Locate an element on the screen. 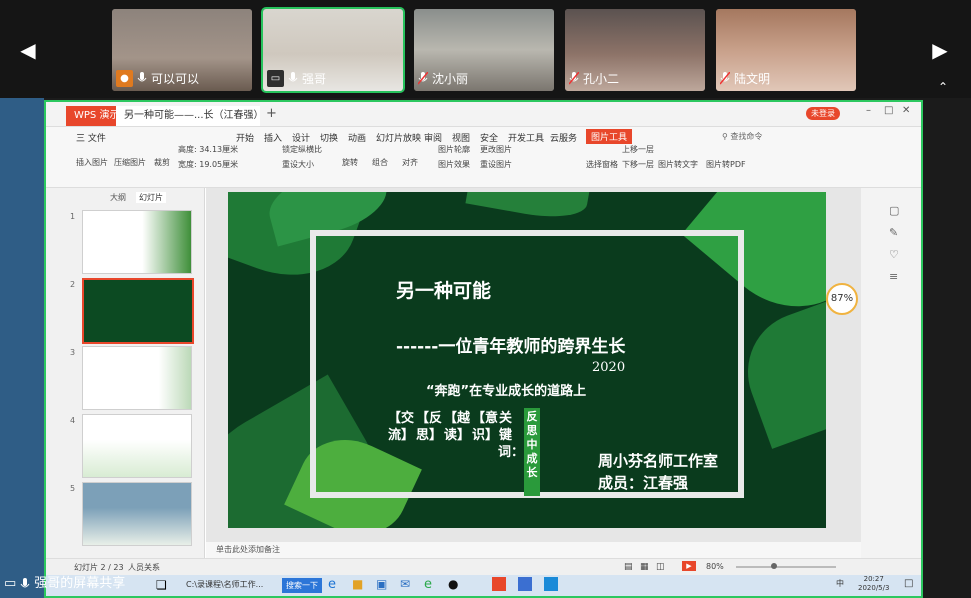 This screenshot has height=598, width=971. participant-tile: 陆文明 is located at coordinates (786, 50).